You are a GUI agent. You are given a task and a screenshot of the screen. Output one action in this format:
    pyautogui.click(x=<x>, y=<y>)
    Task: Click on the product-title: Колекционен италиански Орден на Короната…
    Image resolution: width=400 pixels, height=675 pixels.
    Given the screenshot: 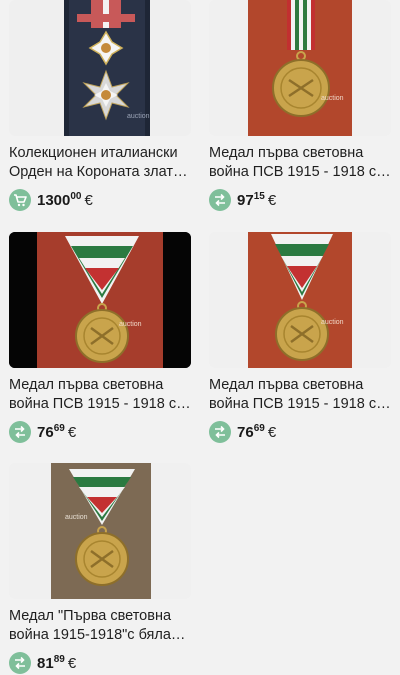 What is the action you would take?
    pyautogui.click(x=100, y=163)
    